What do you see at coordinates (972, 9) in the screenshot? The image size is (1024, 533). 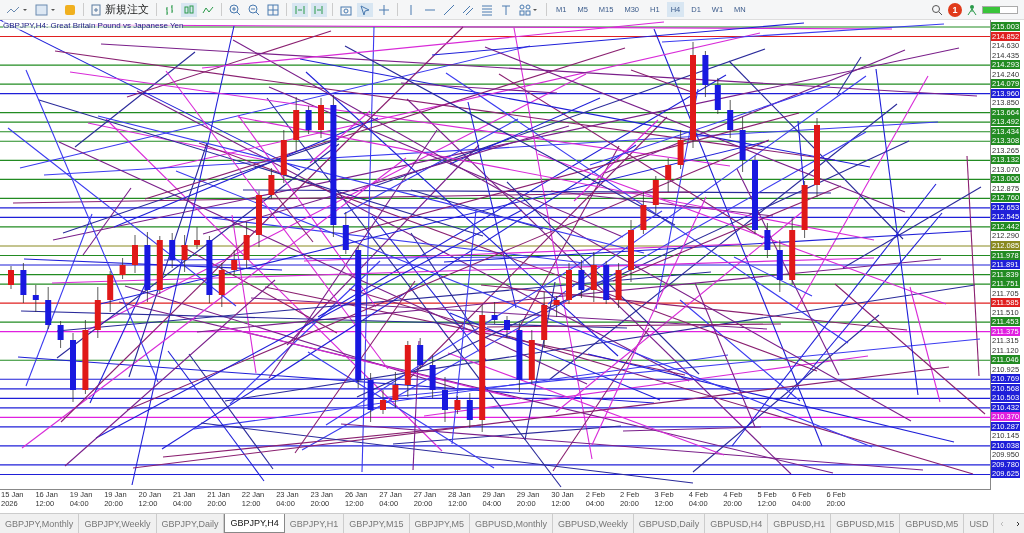 I see `person-icon` at bounding box center [972, 9].